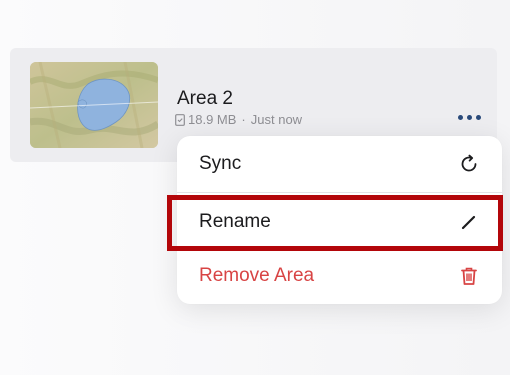  Describe the element at coordinates (339, 276) in the screenshot. I see `menu-item-remove-area: Remove Area` at that location.